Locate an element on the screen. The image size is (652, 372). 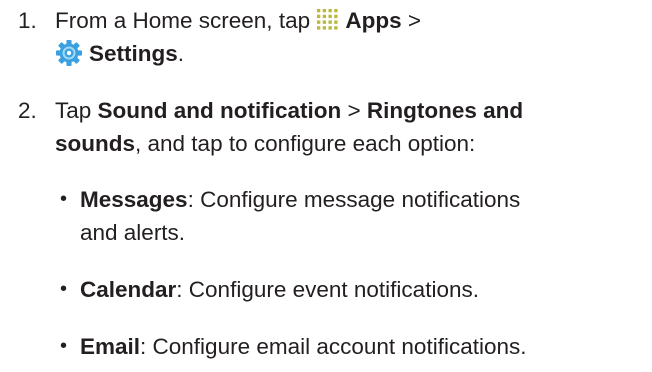
step-end: . is located at coordinates (181, 53).